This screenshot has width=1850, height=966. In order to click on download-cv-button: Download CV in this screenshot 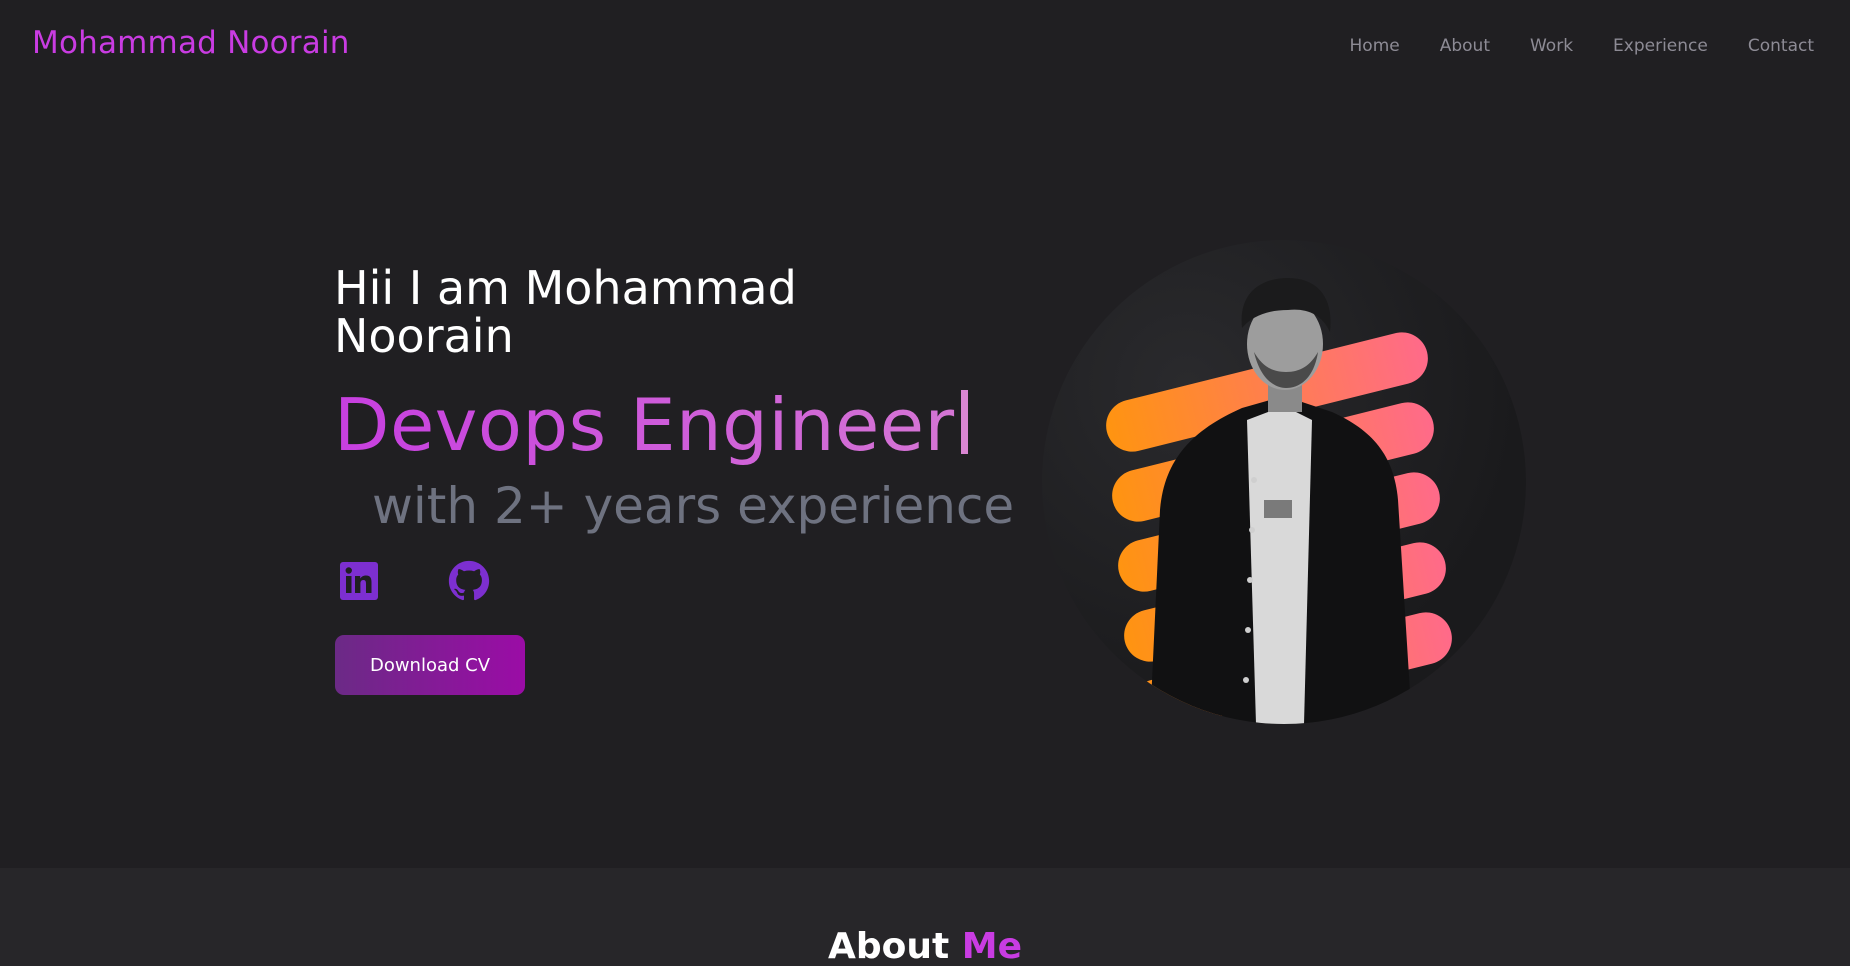, I will do `click(430, 665)`.